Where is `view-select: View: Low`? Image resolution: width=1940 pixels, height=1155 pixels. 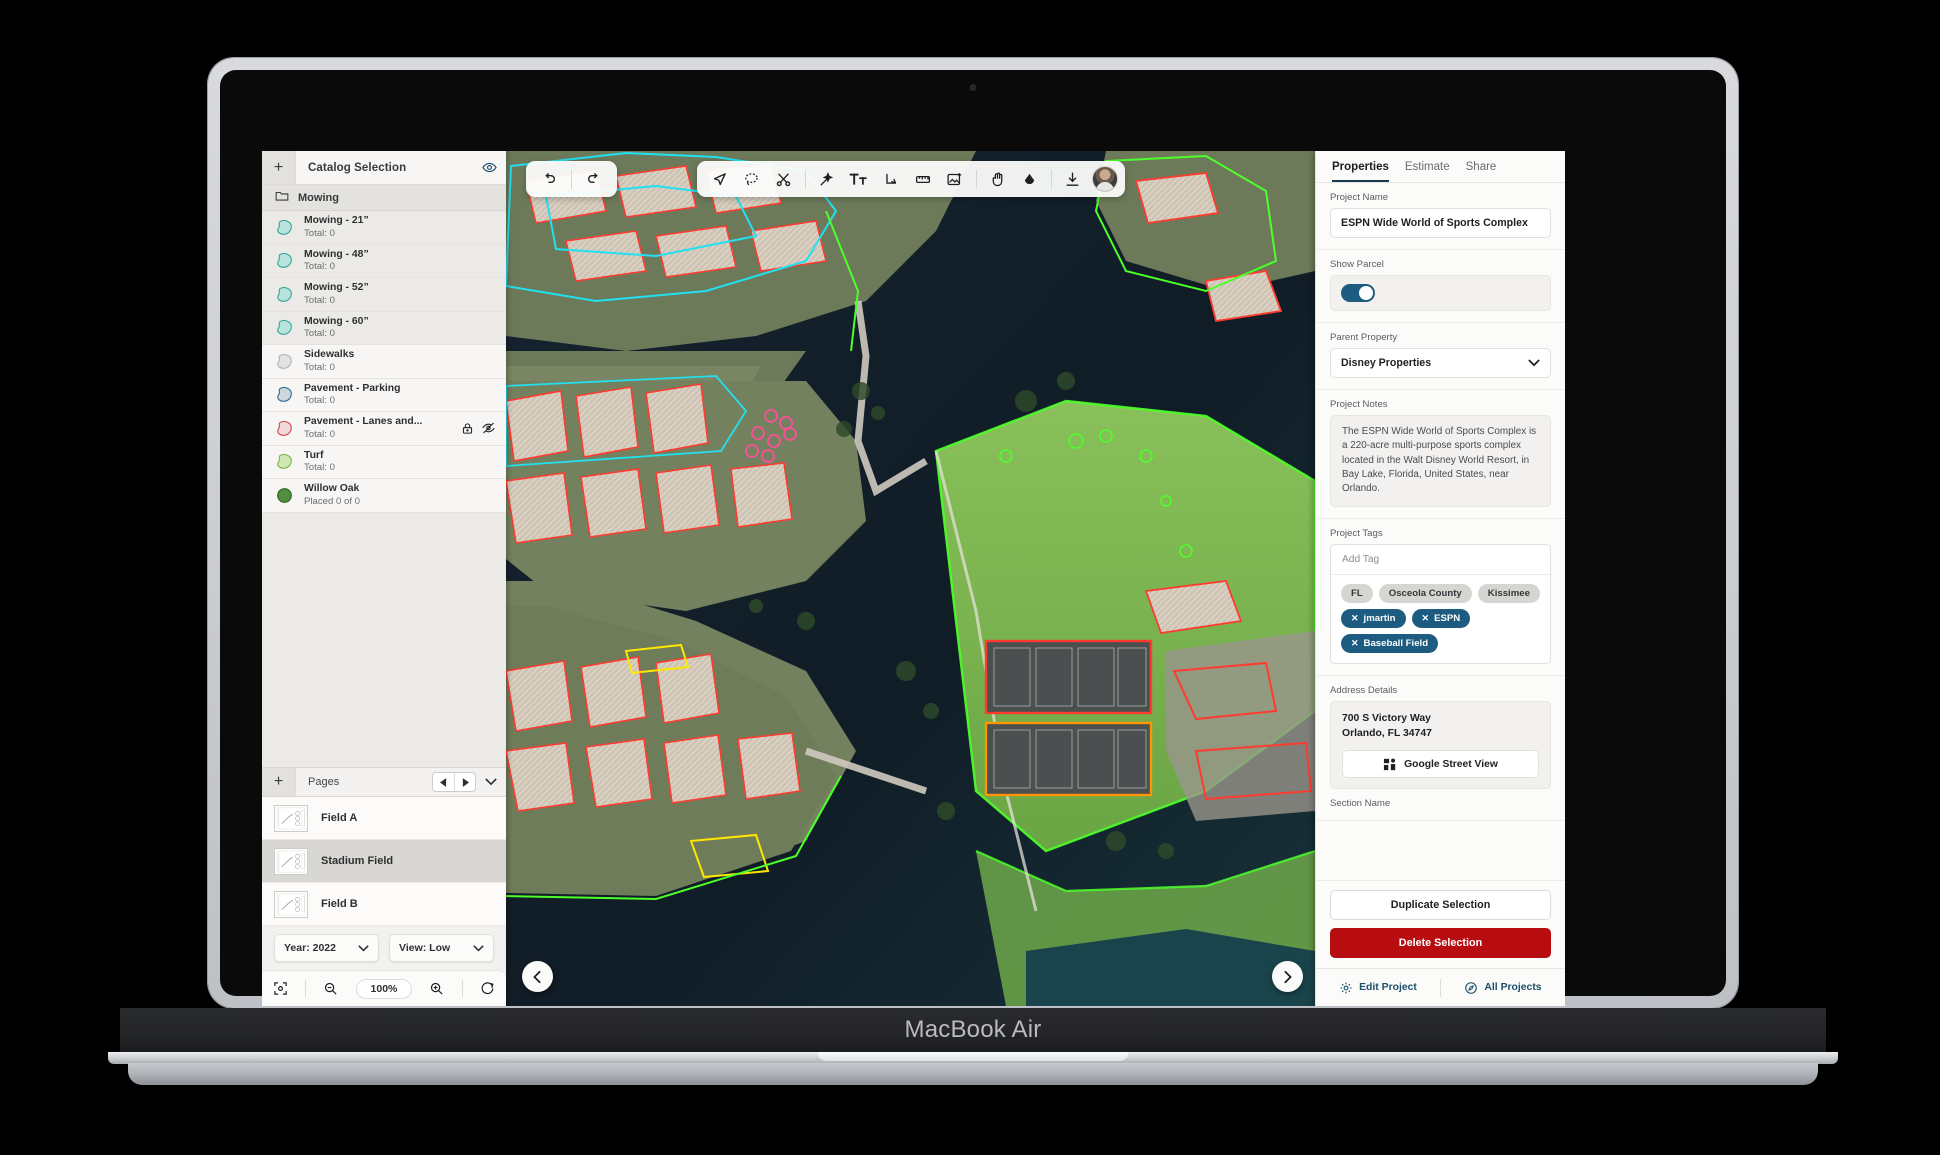 view-select: View: Low is located at coordinates (441, 948).